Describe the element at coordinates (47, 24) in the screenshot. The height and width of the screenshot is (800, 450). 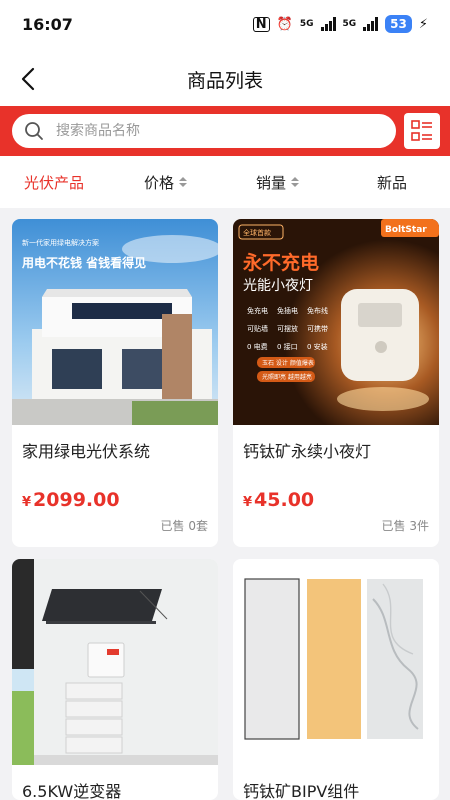
I see `status-time: 16:07` at that location.